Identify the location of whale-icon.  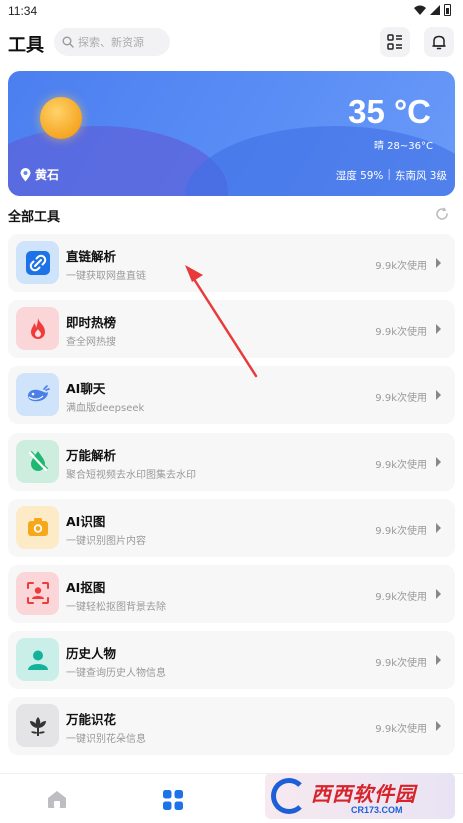
(38, 393).